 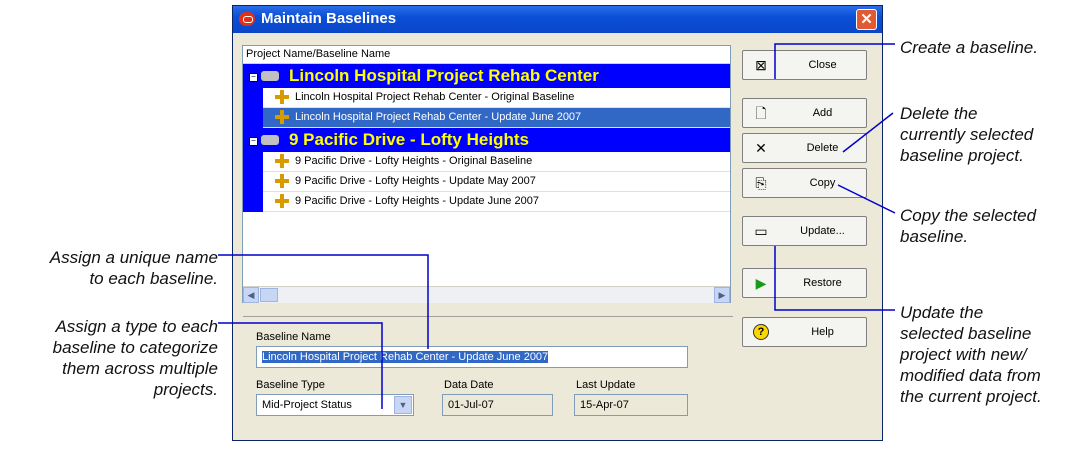 I want to click on scroll-right-icon: ▶, so click(x=722, y=295).